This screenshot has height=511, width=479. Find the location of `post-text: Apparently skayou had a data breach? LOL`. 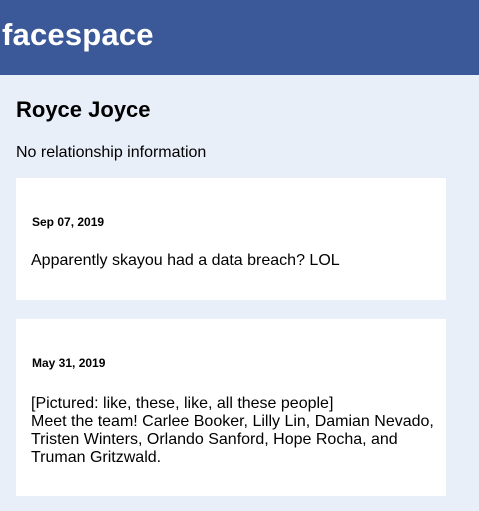

post-text: Apparently skayou had a data breach? LOL is located at coordinates (185, 260).